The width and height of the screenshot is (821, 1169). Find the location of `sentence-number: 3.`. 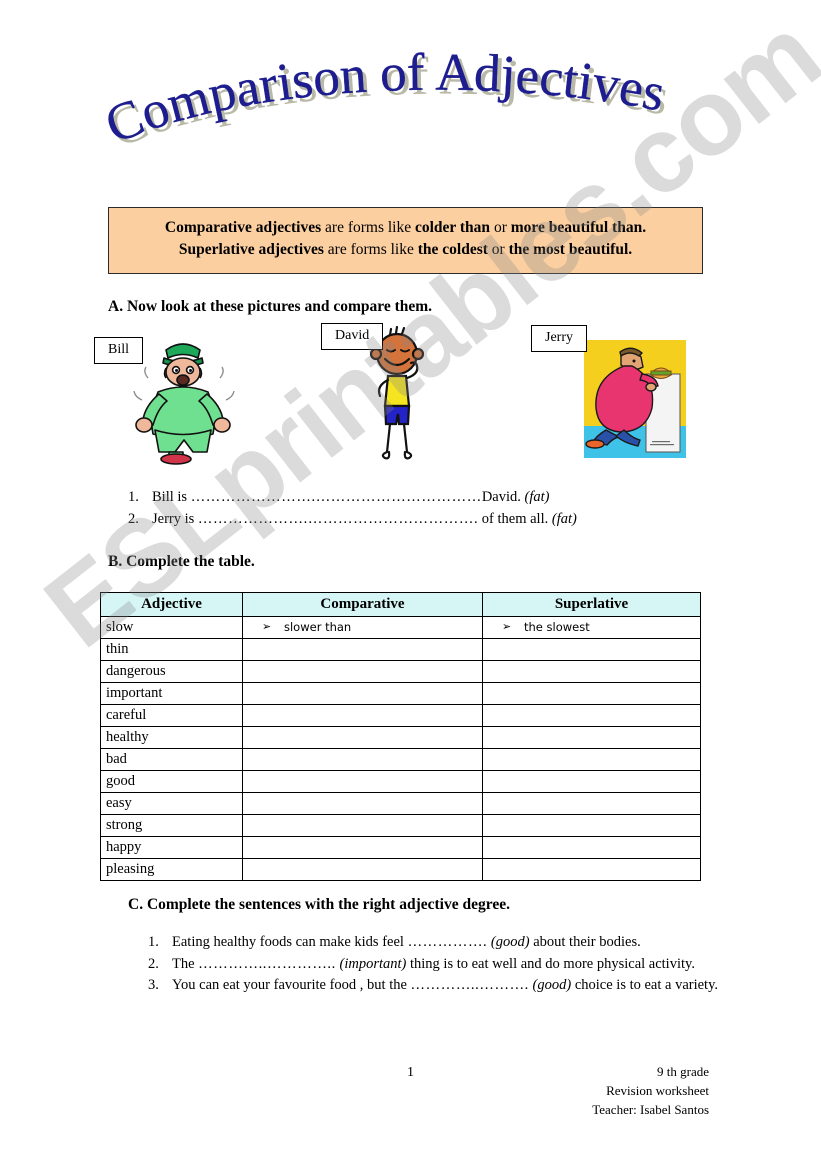

sentence-number: 3. is located at coordinates (153, 985).